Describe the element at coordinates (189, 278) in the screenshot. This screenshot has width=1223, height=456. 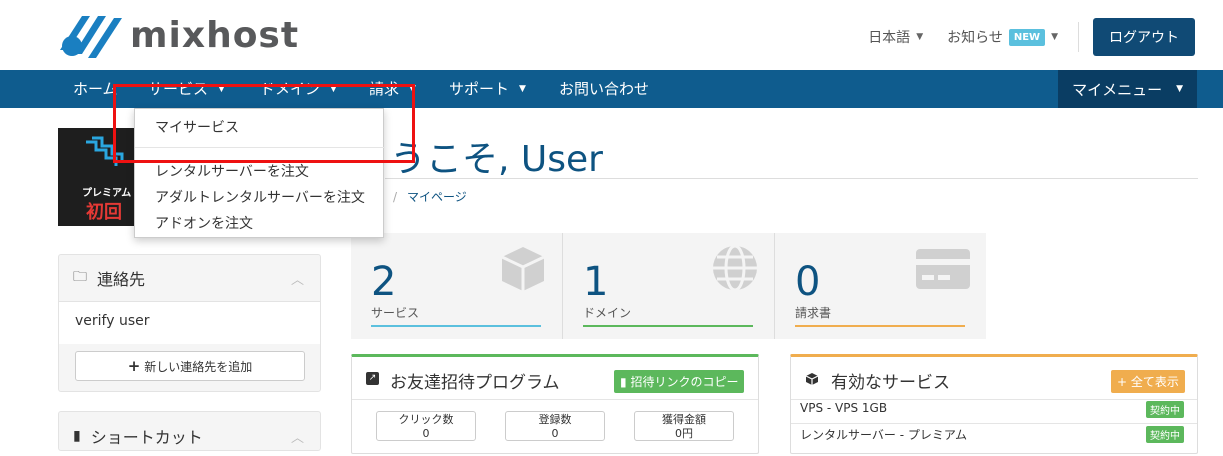
I see `contacts-panel-header: 🗀 連絡先 ︿` at that location.